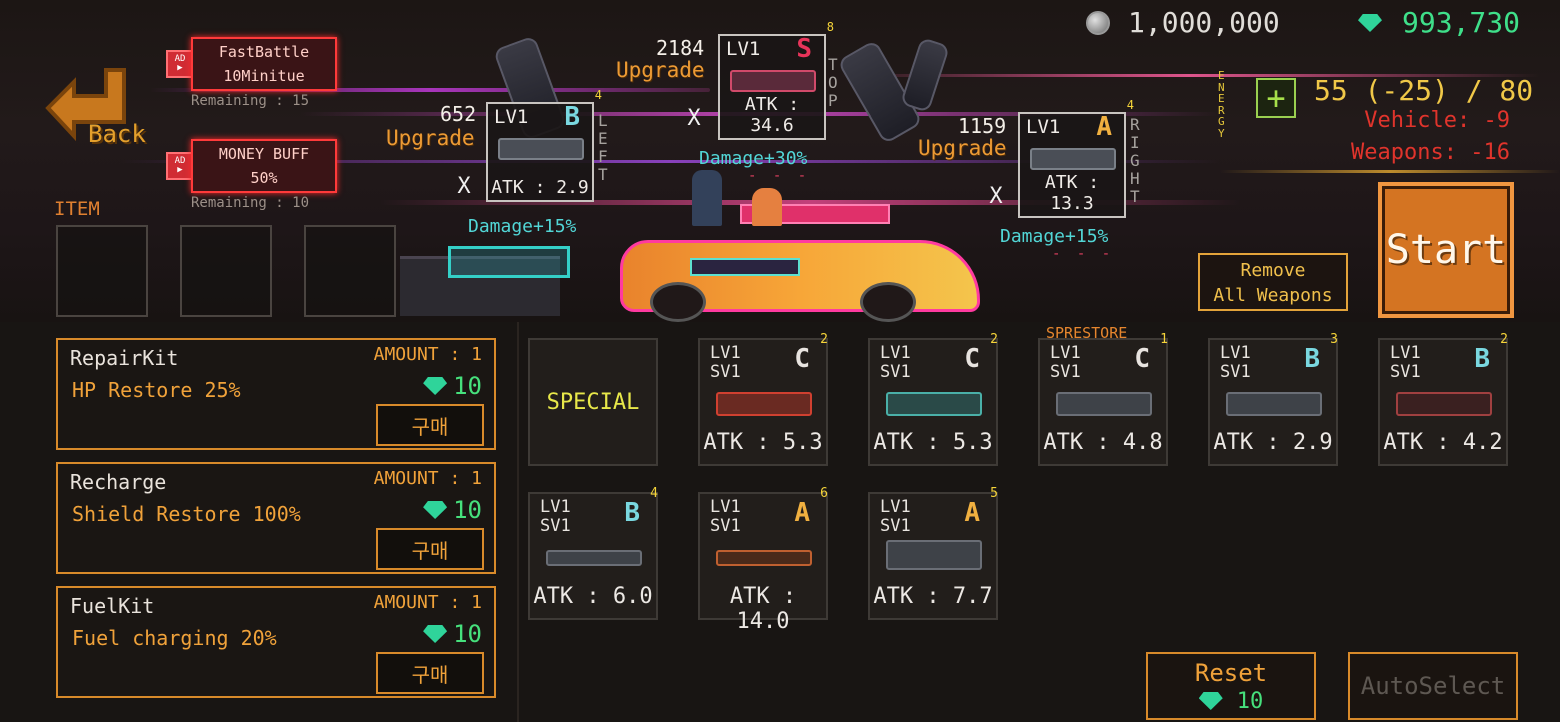  What do you see at coordinates (1437, 120) in the screenshot?
I see `energy-vehicle-cost: Vehicle: -9` at bounding box center [1437, 120].